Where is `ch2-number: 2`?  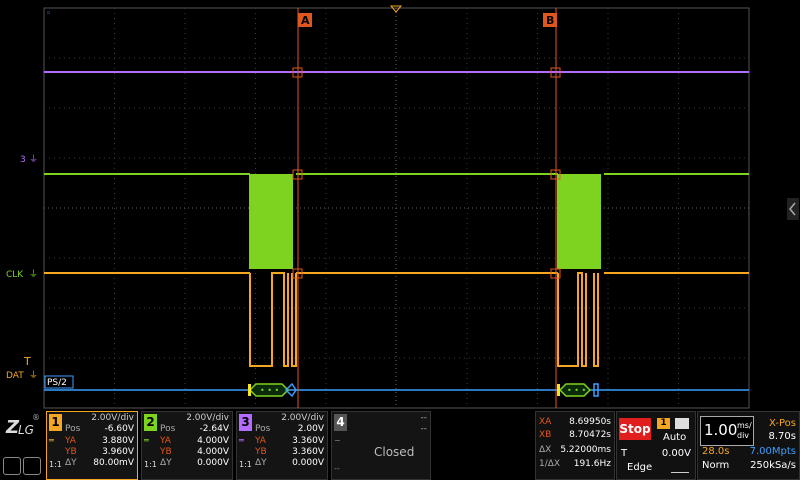
ch2-number: 2 is located at coordinates (150, 422).